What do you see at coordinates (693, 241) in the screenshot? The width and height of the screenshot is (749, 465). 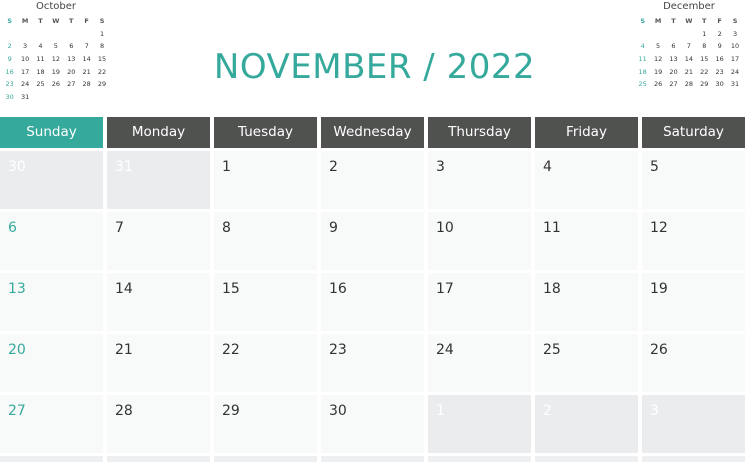 I see `day-cell: 12` at bounding box center [693, 241].